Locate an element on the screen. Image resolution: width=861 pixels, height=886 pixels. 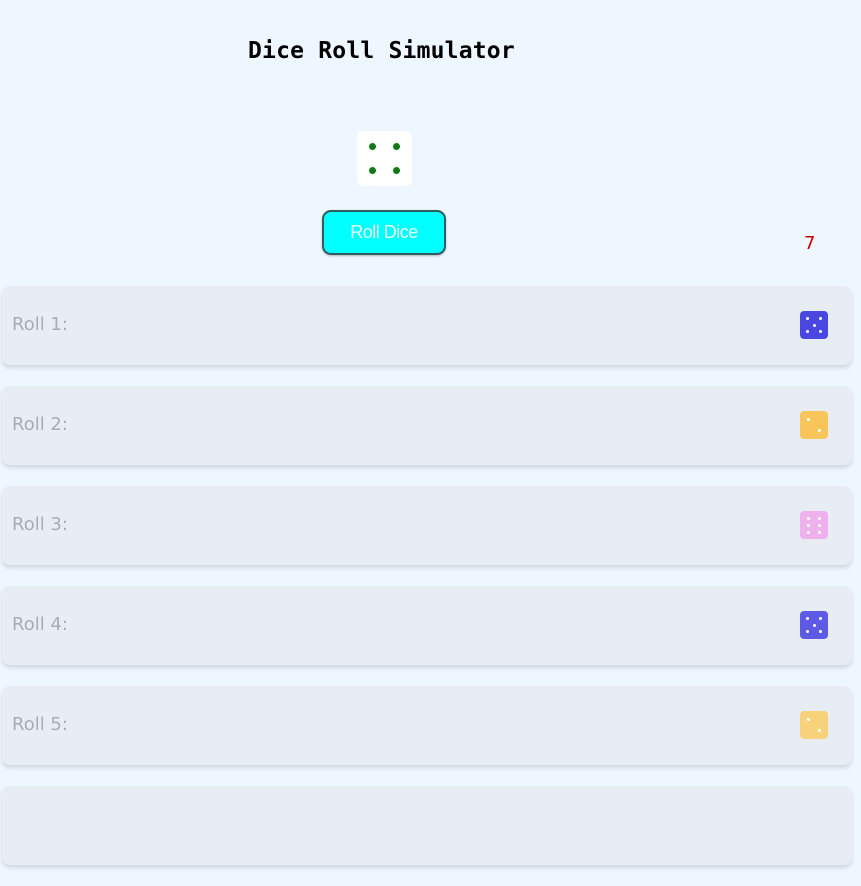
roll-label: Roll 1: is located at coordinates (40, 324).